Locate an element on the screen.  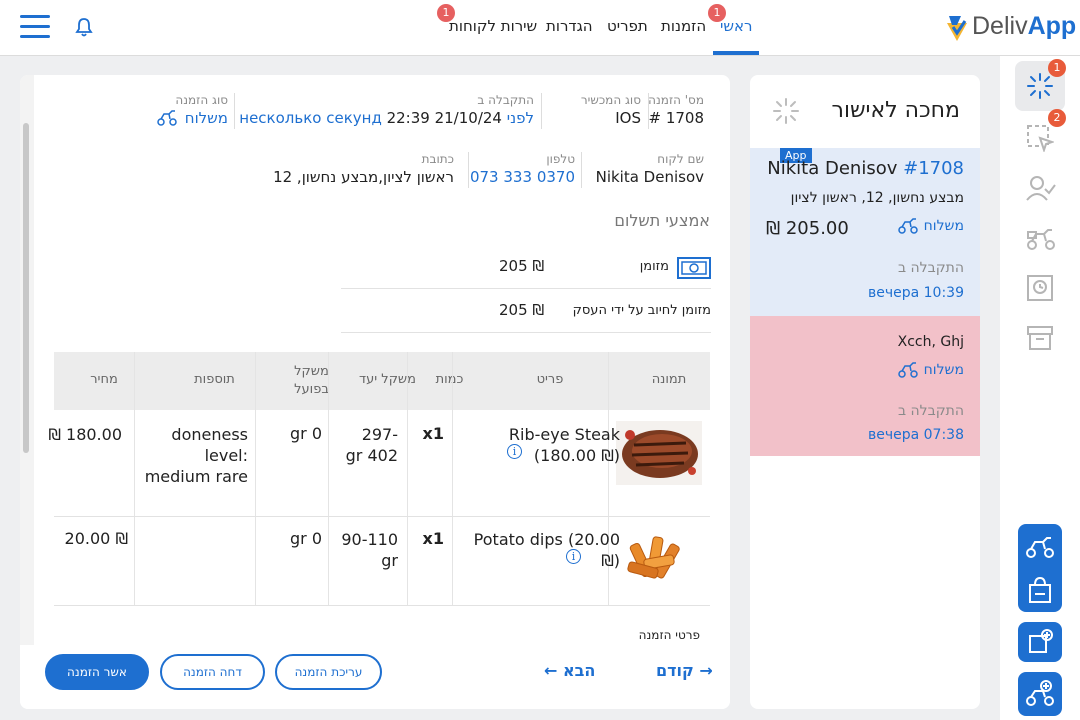
card-received-label: התקבלה ב is located at coordinates (930, 411).